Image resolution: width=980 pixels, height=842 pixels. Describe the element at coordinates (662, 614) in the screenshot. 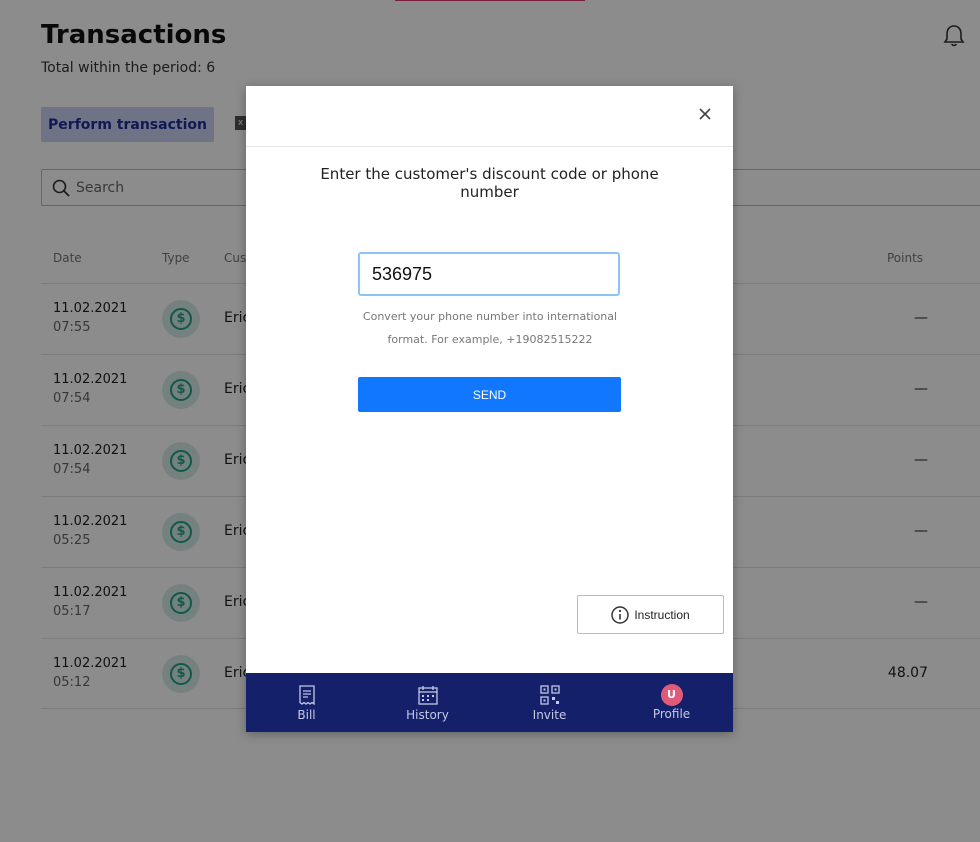

I see `instruction-label: Instruction` at that location.